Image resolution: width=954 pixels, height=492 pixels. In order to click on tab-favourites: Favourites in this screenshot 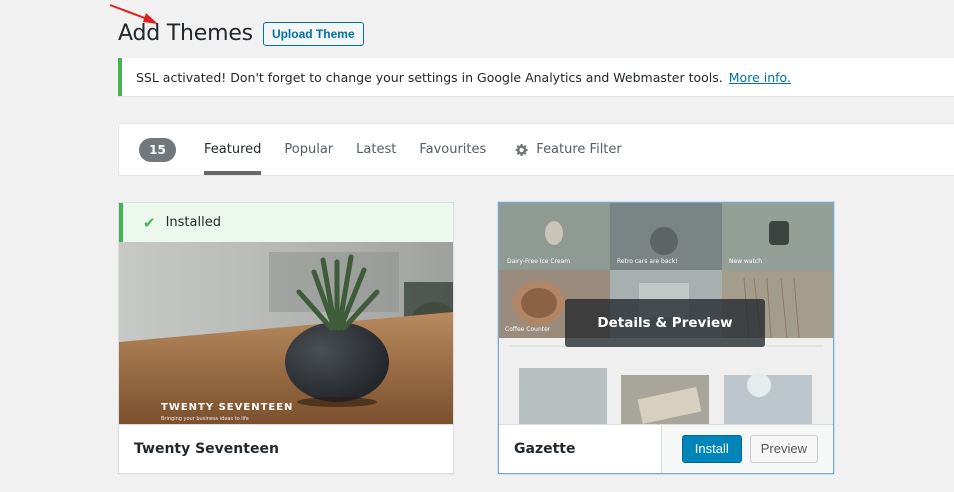, I will do `click(452, 149)`.